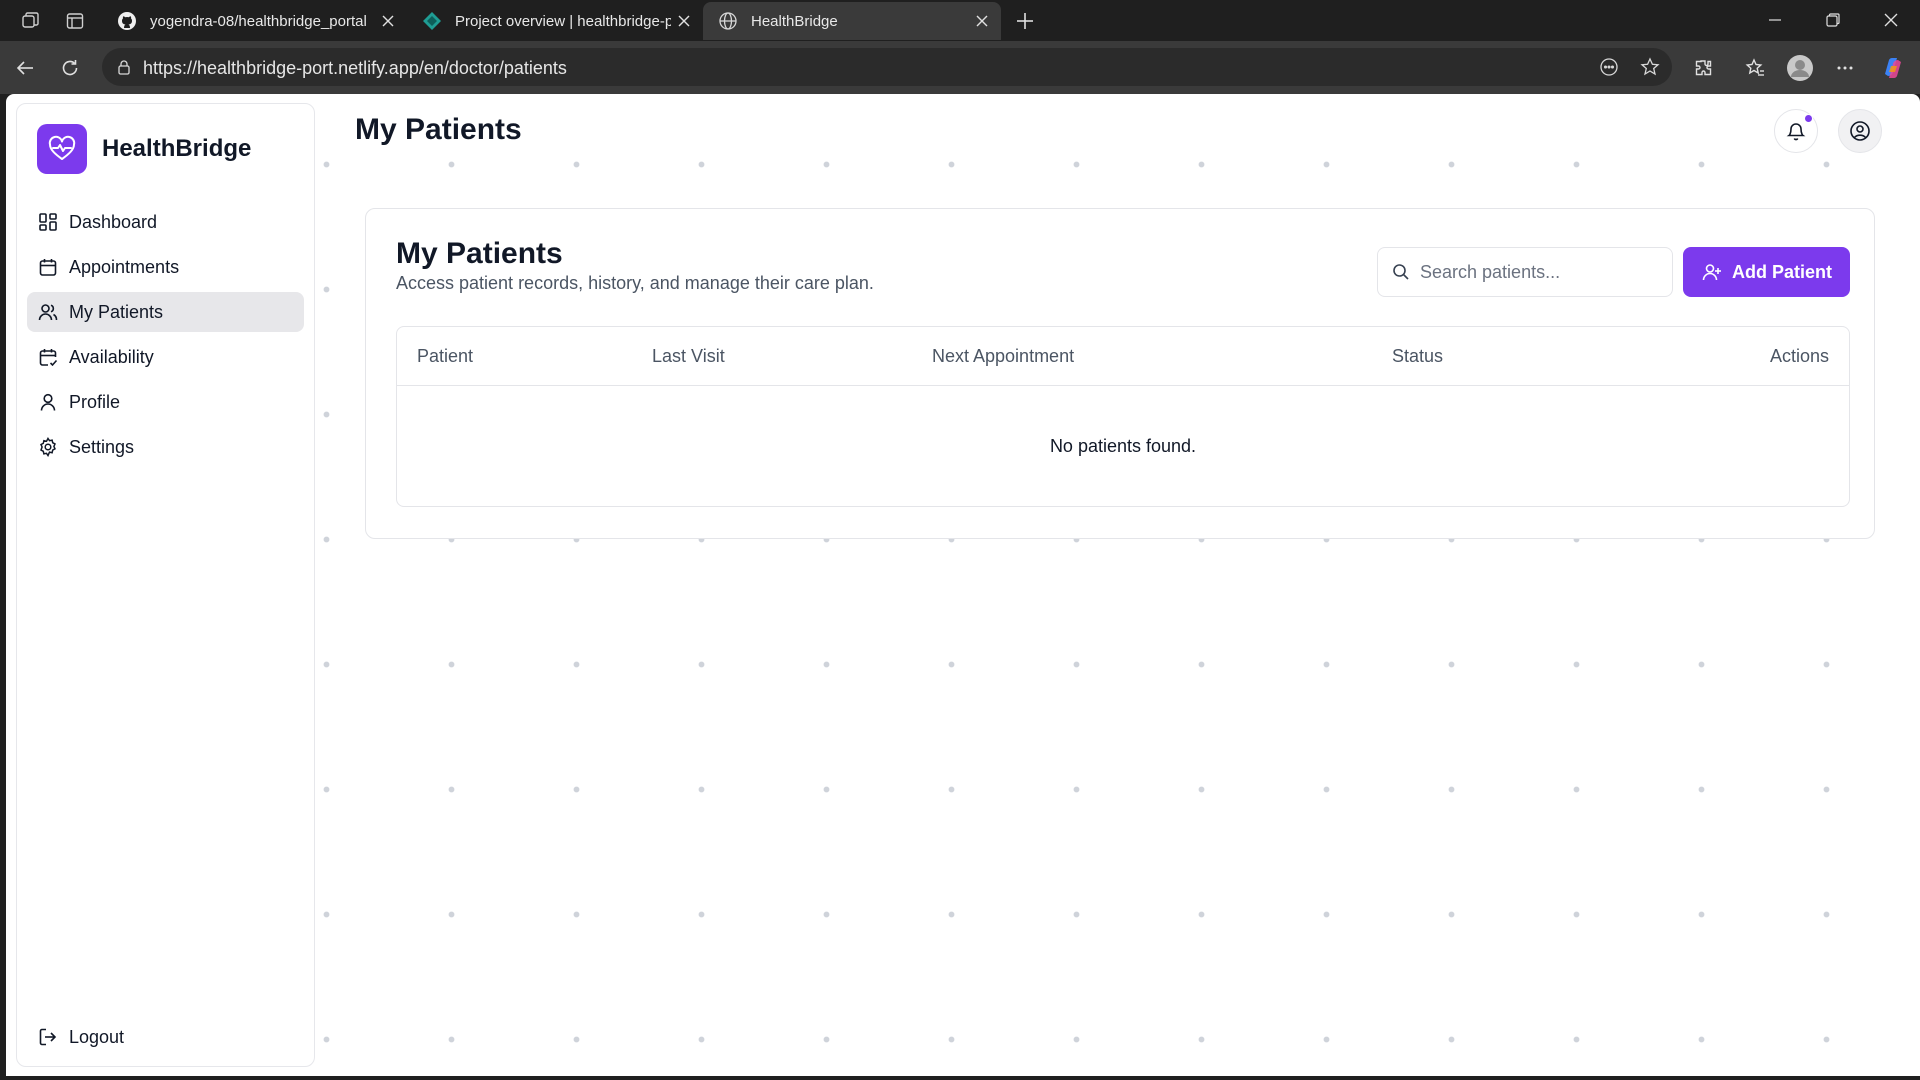  Describe the element at coordinates (1891, 20) in the screenshot. I see `close-window-icon` at that location.